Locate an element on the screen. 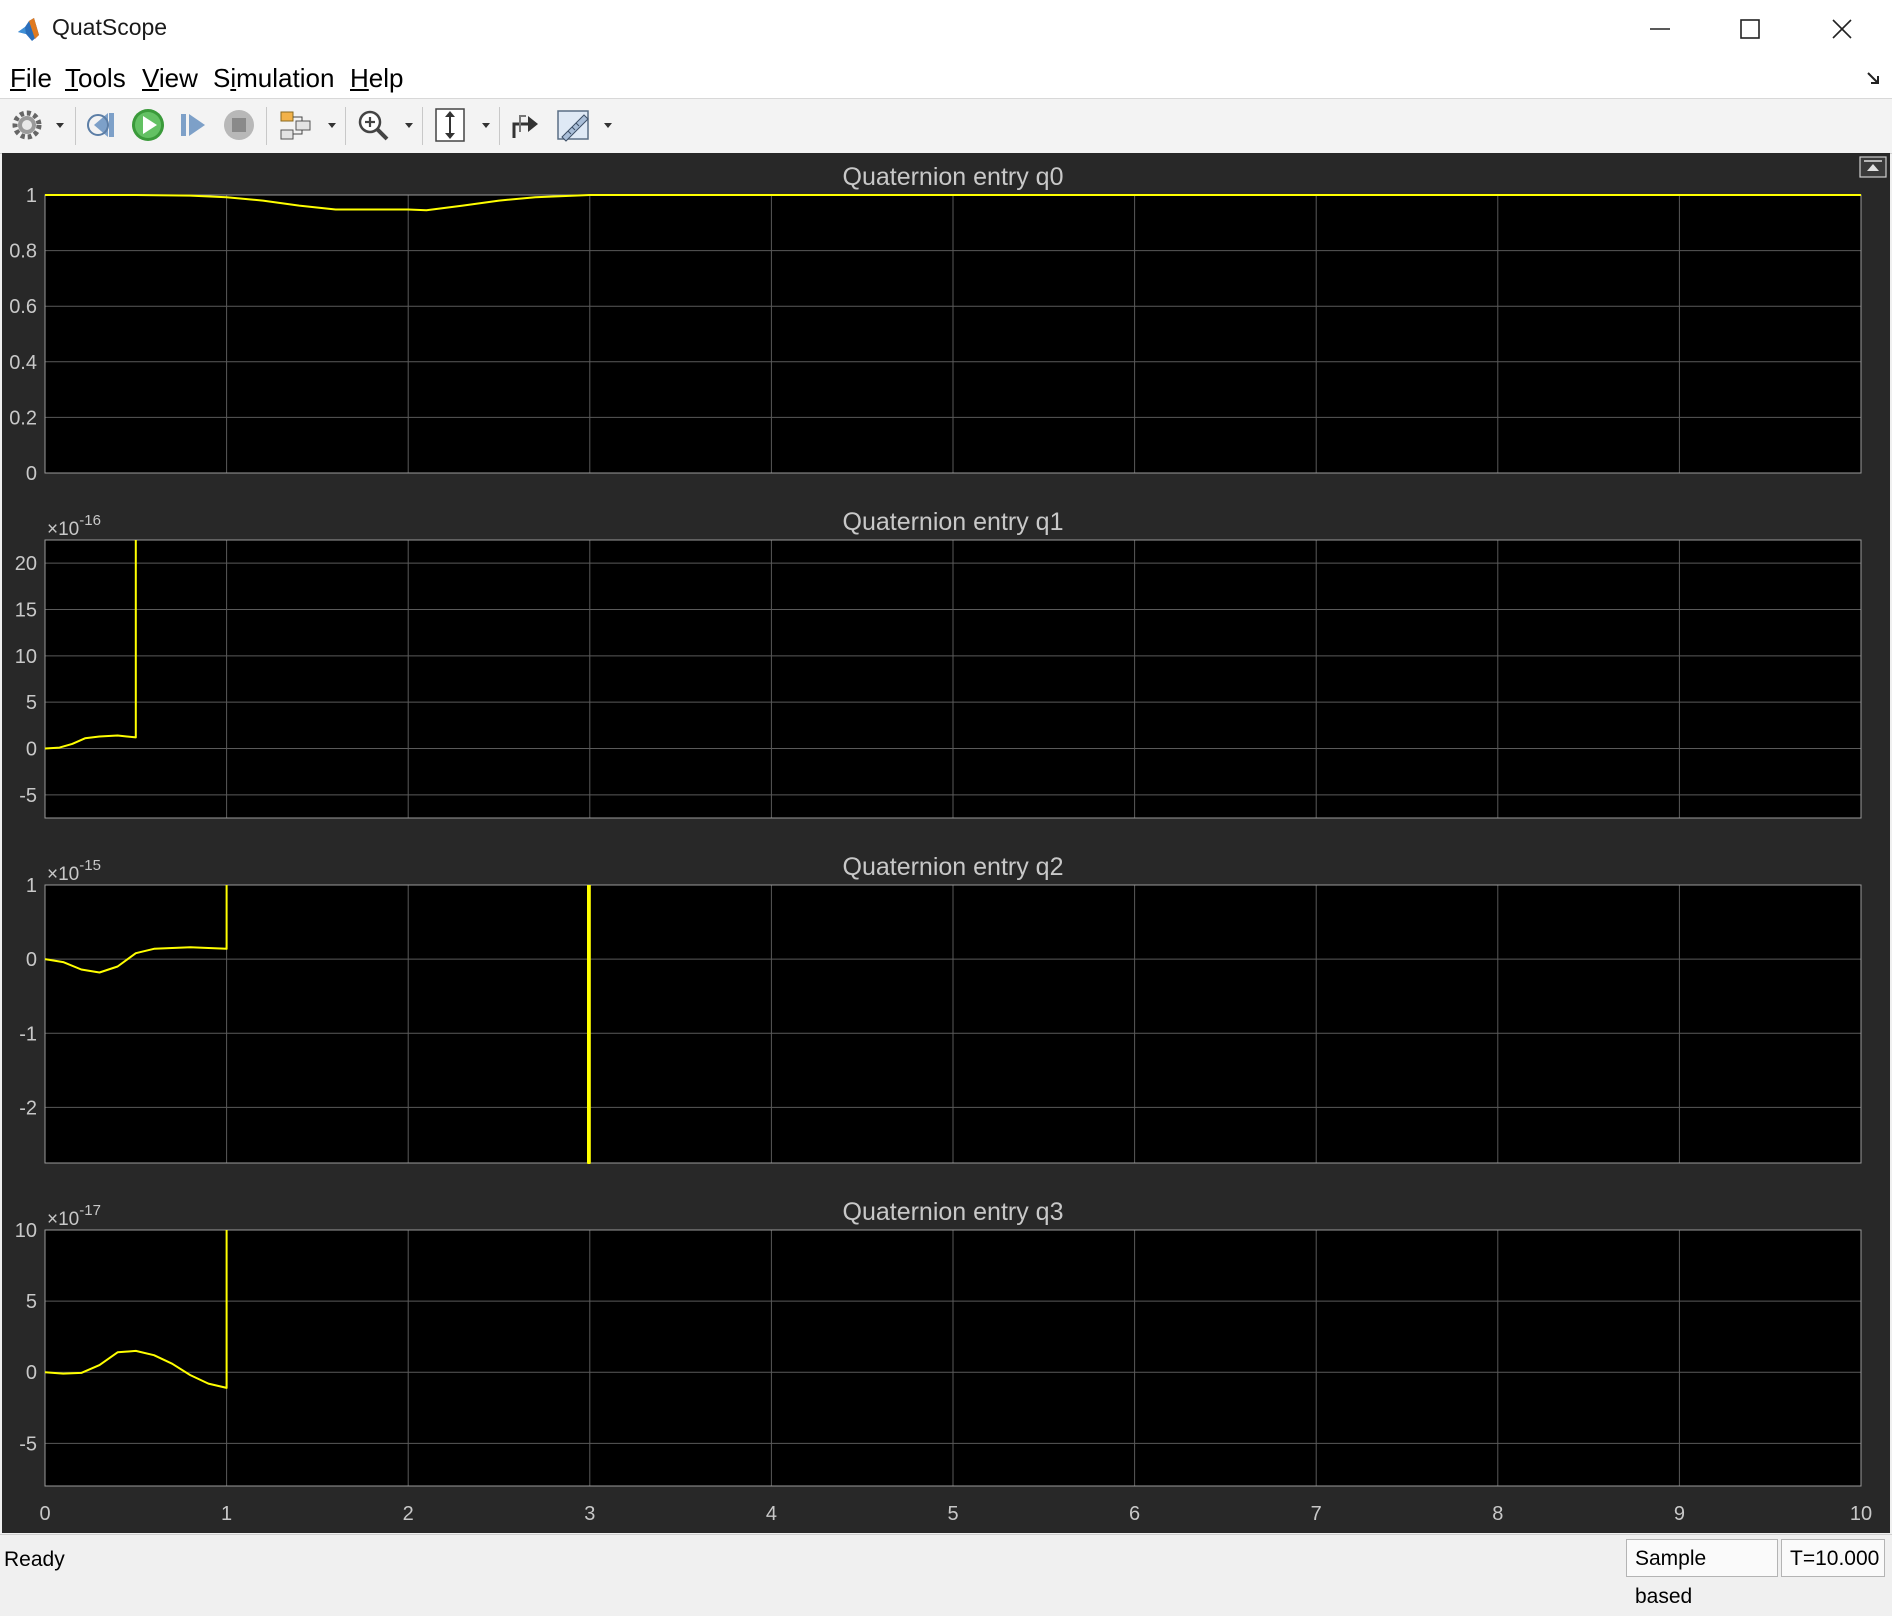 The width and height of the screenshot is (1892, 1616). y-tick-label: 0.8 is located at coordinates (23, 252).